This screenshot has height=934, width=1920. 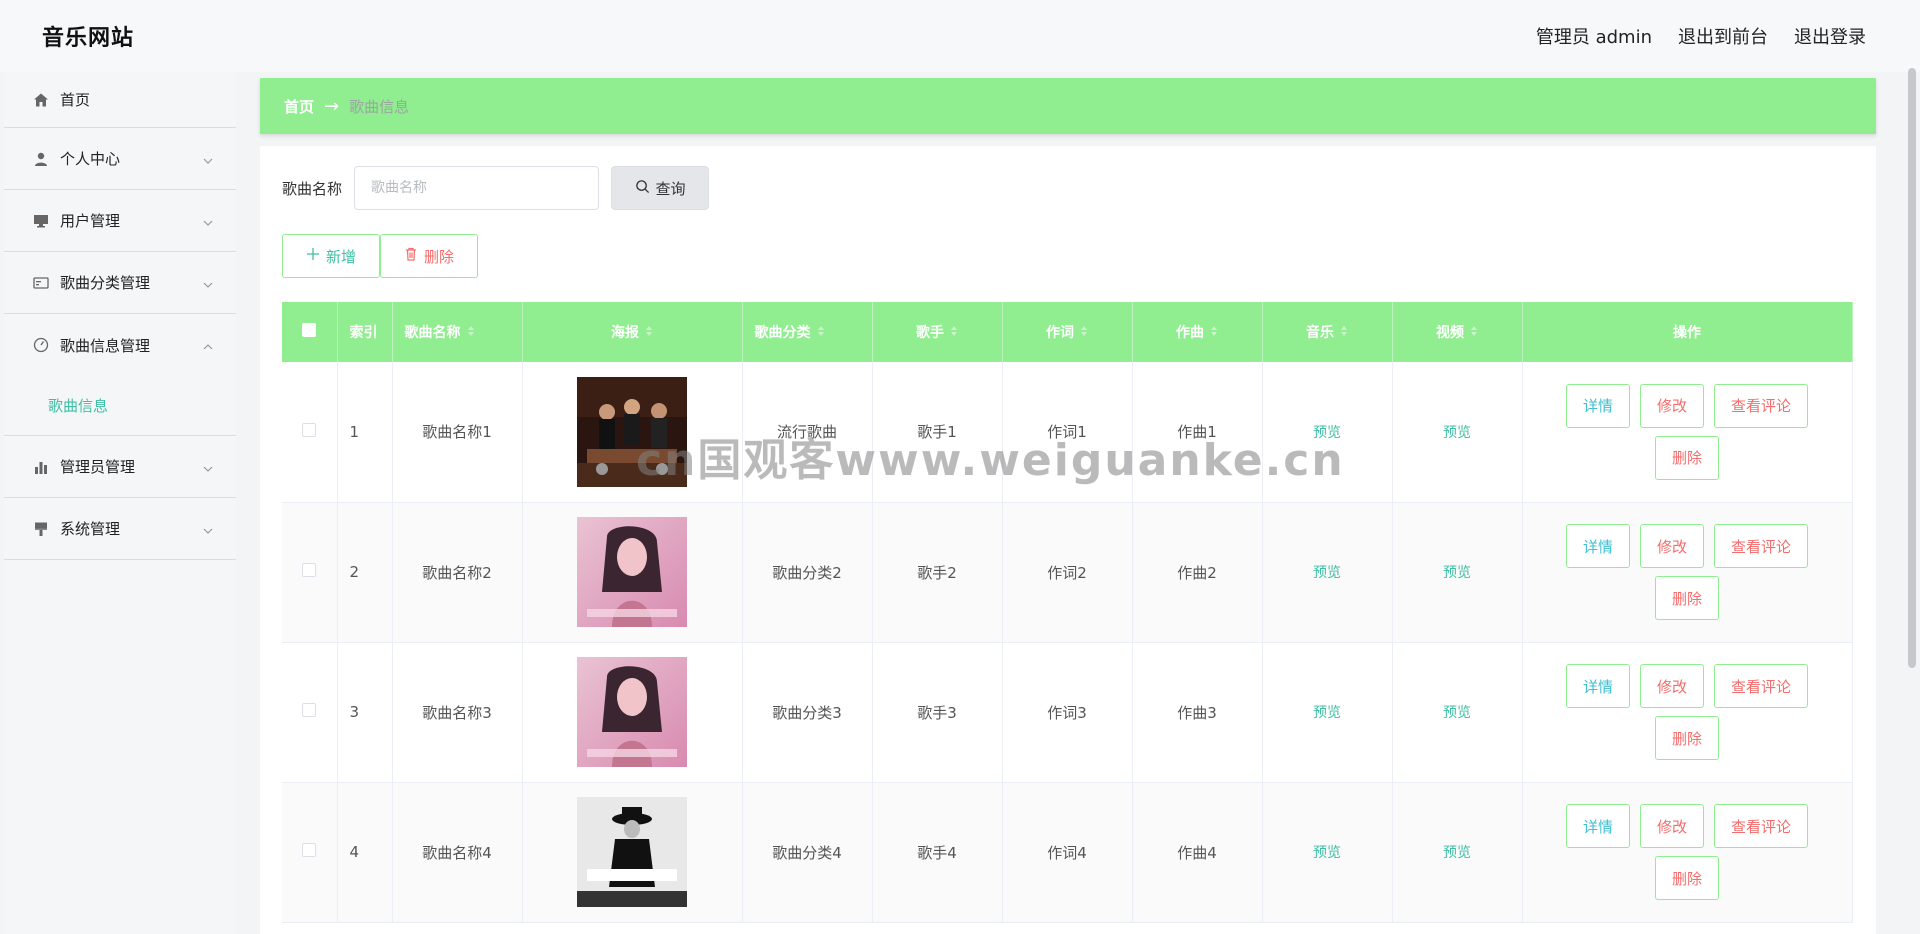 I want to click on cell-poster, so click(x=632, y=712).